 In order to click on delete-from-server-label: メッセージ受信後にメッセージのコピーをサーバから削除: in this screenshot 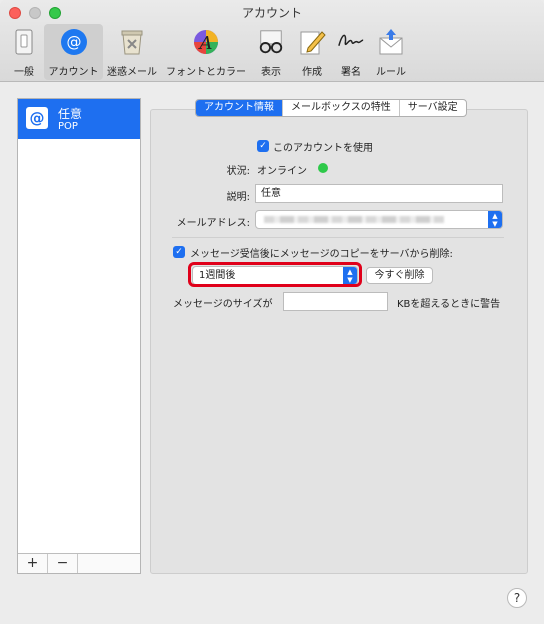, I will do `click(321, 254)`.